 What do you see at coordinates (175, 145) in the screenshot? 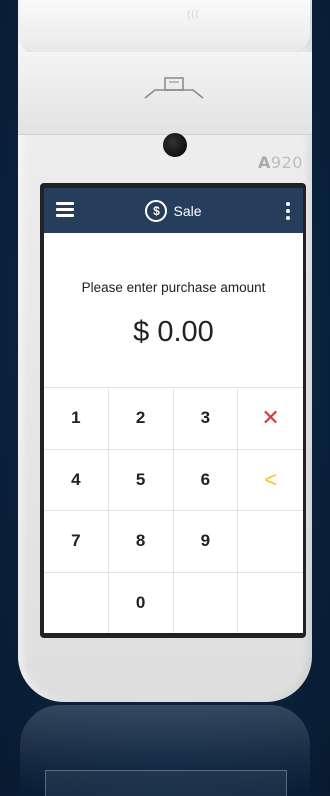
I see `camera-lens` at bounding box center [175, 145].